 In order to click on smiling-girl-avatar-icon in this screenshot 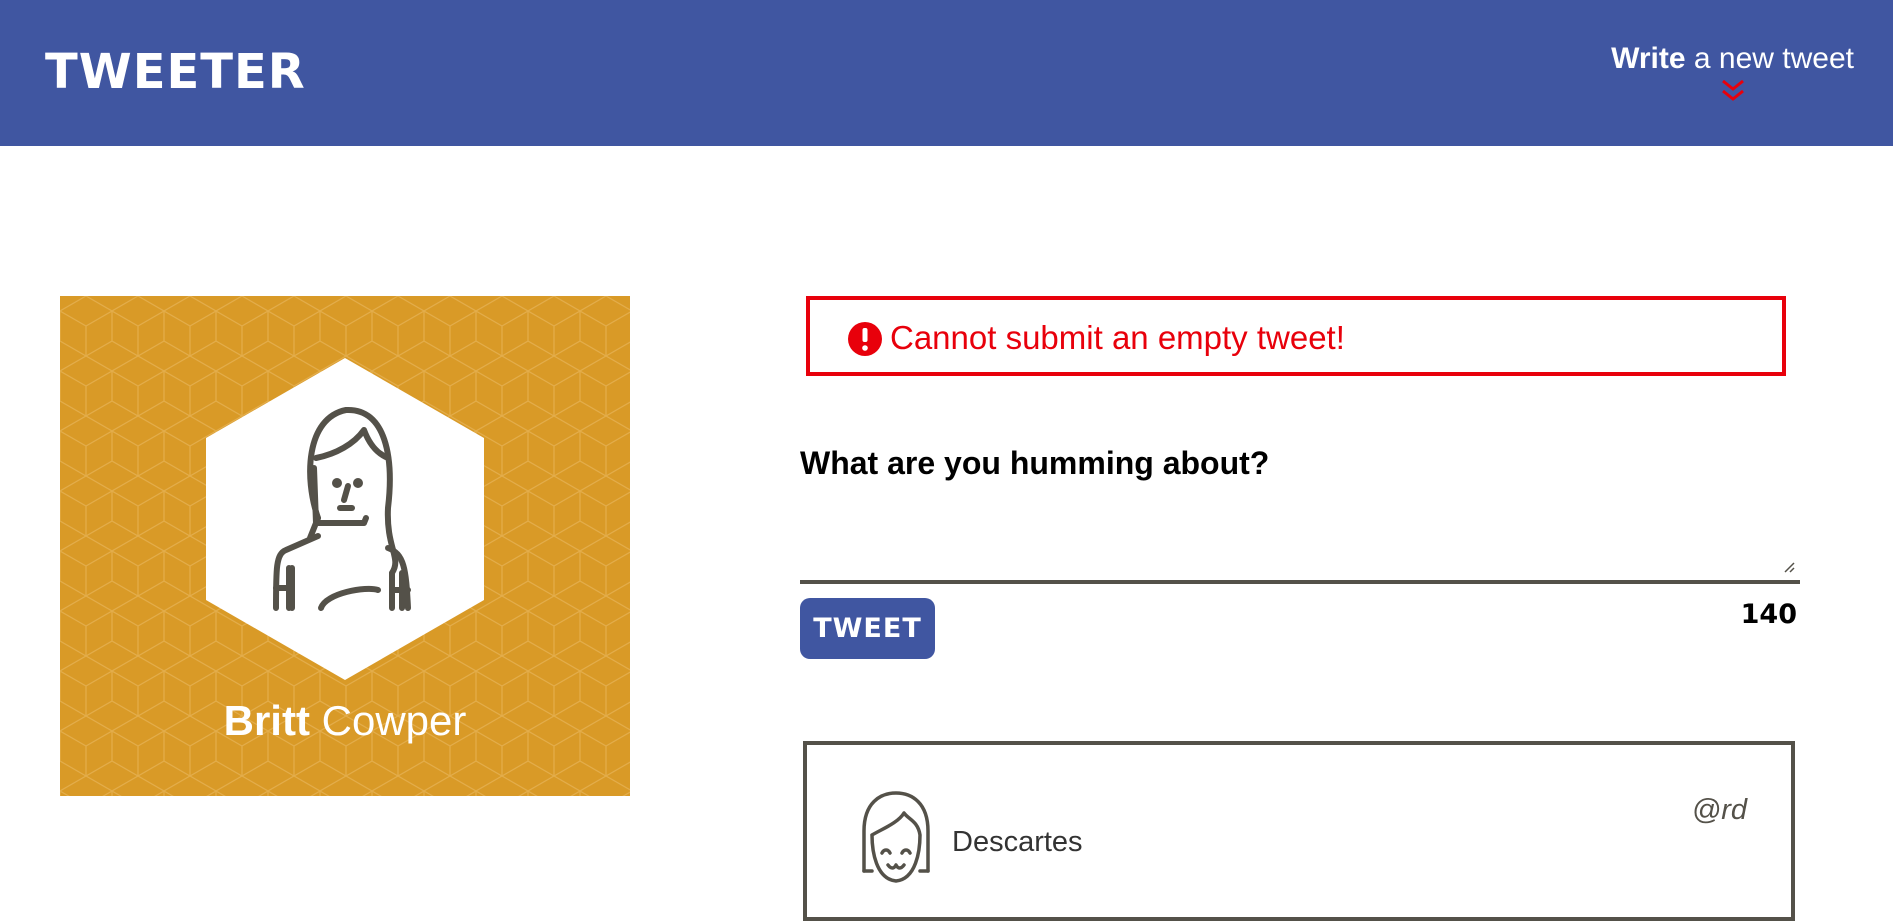, I will do `click(896, 837)`.